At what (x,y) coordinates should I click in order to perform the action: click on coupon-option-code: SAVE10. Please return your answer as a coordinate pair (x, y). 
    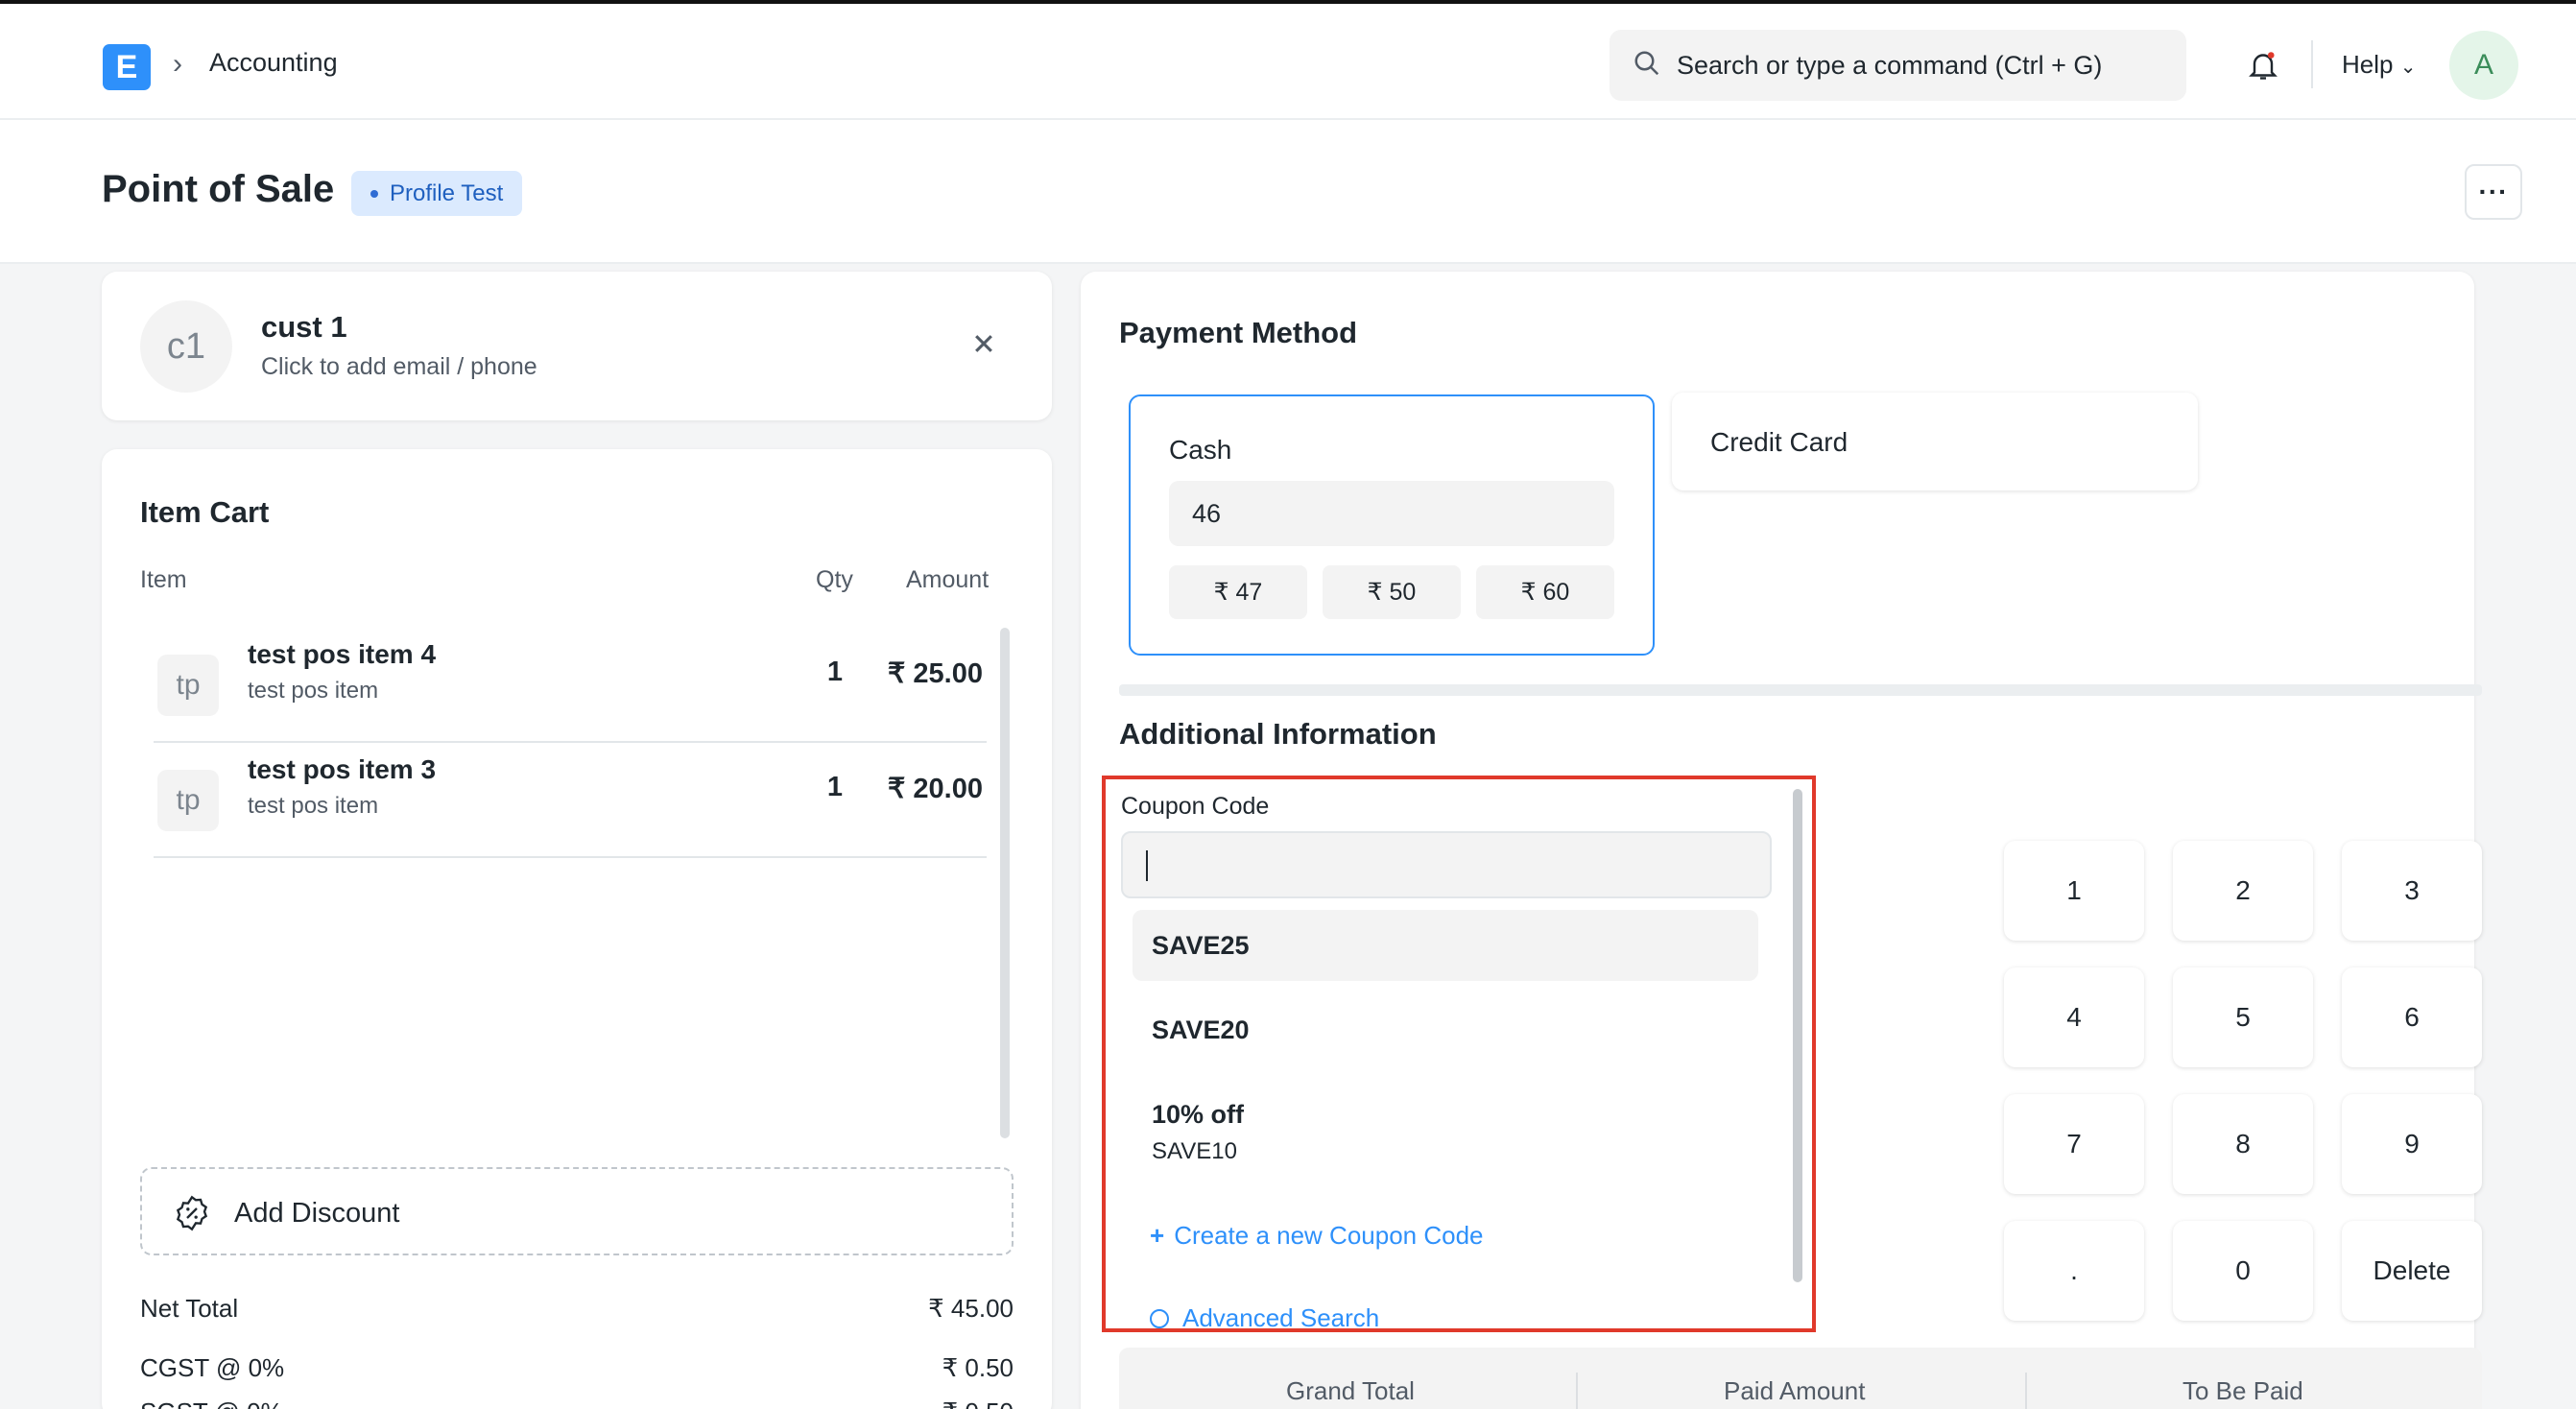
    Looking at the image, I should click on (1194, 1151).